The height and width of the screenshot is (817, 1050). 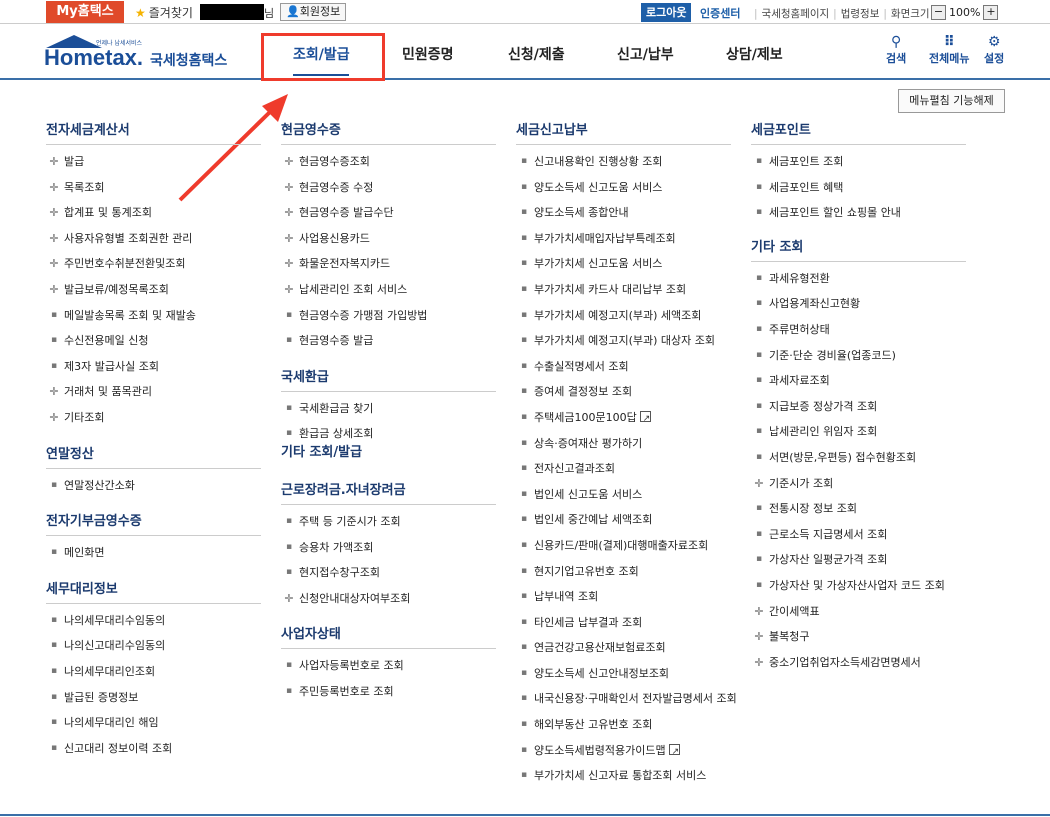 What do you see at coordinates (623, 776) in the screenshot?
I see `menu-item: ▪ 부가가치세 신고자료 통합조회 서비스` at bounding box center [623, 776].